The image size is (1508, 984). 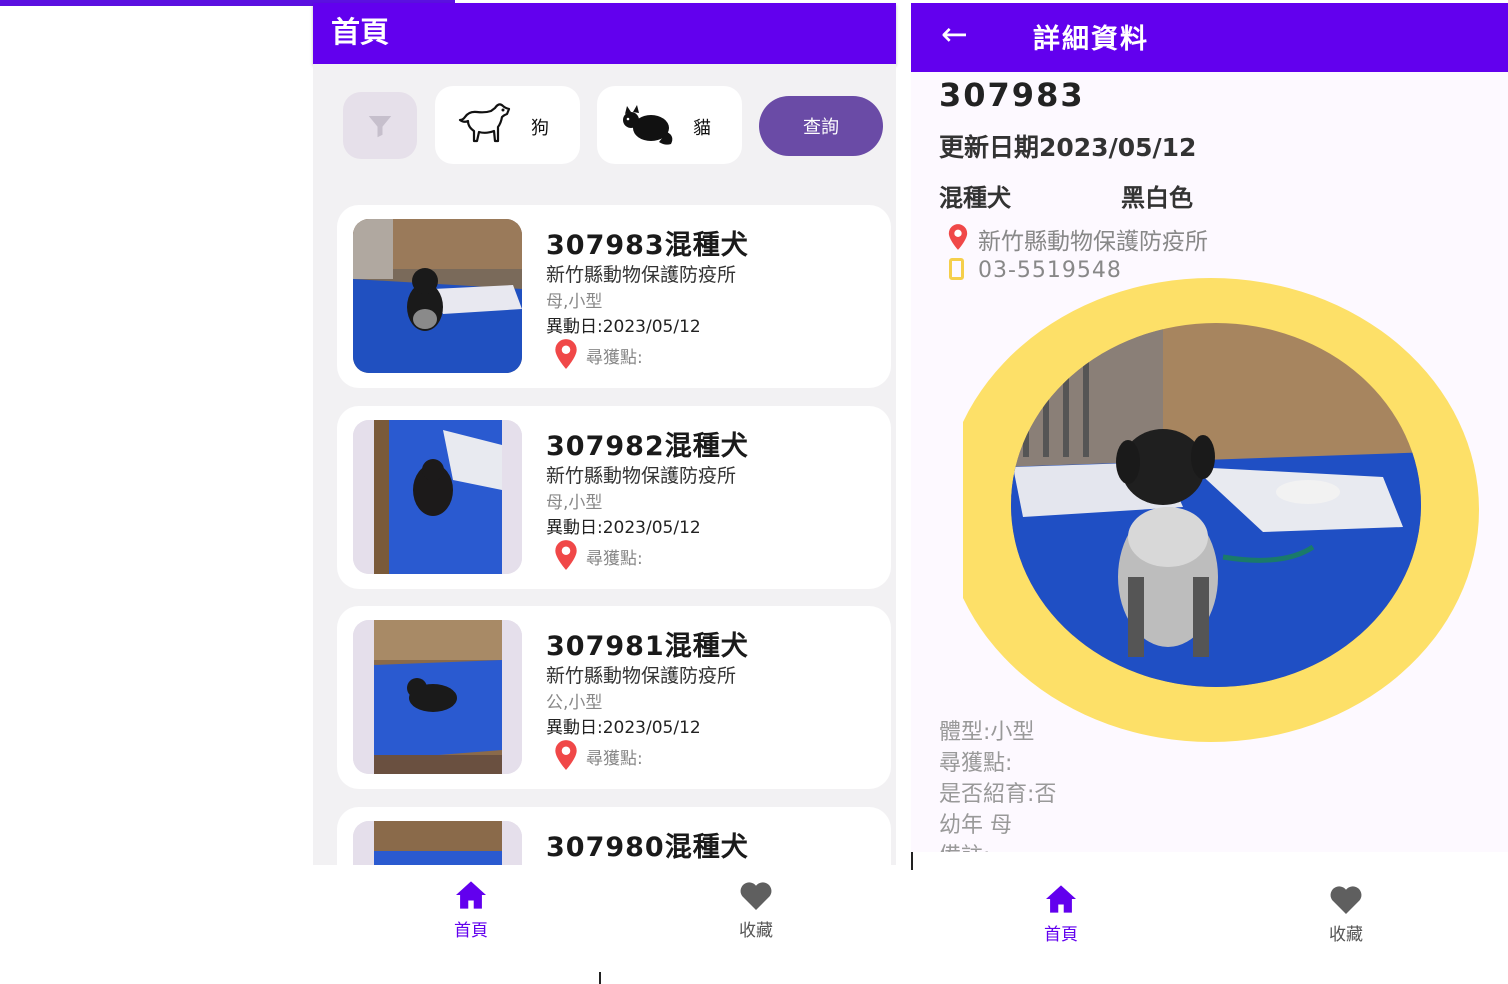 What do you see at coordinates (998, 794) in the screenshot?
I see `sterilized-info: 是否紹育:否` at bounding box center [998, 794].